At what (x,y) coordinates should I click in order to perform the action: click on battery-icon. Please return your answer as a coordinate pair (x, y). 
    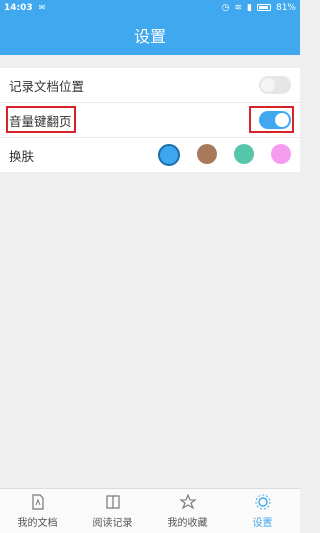
    Looking at the image, I should click on (263, 7).